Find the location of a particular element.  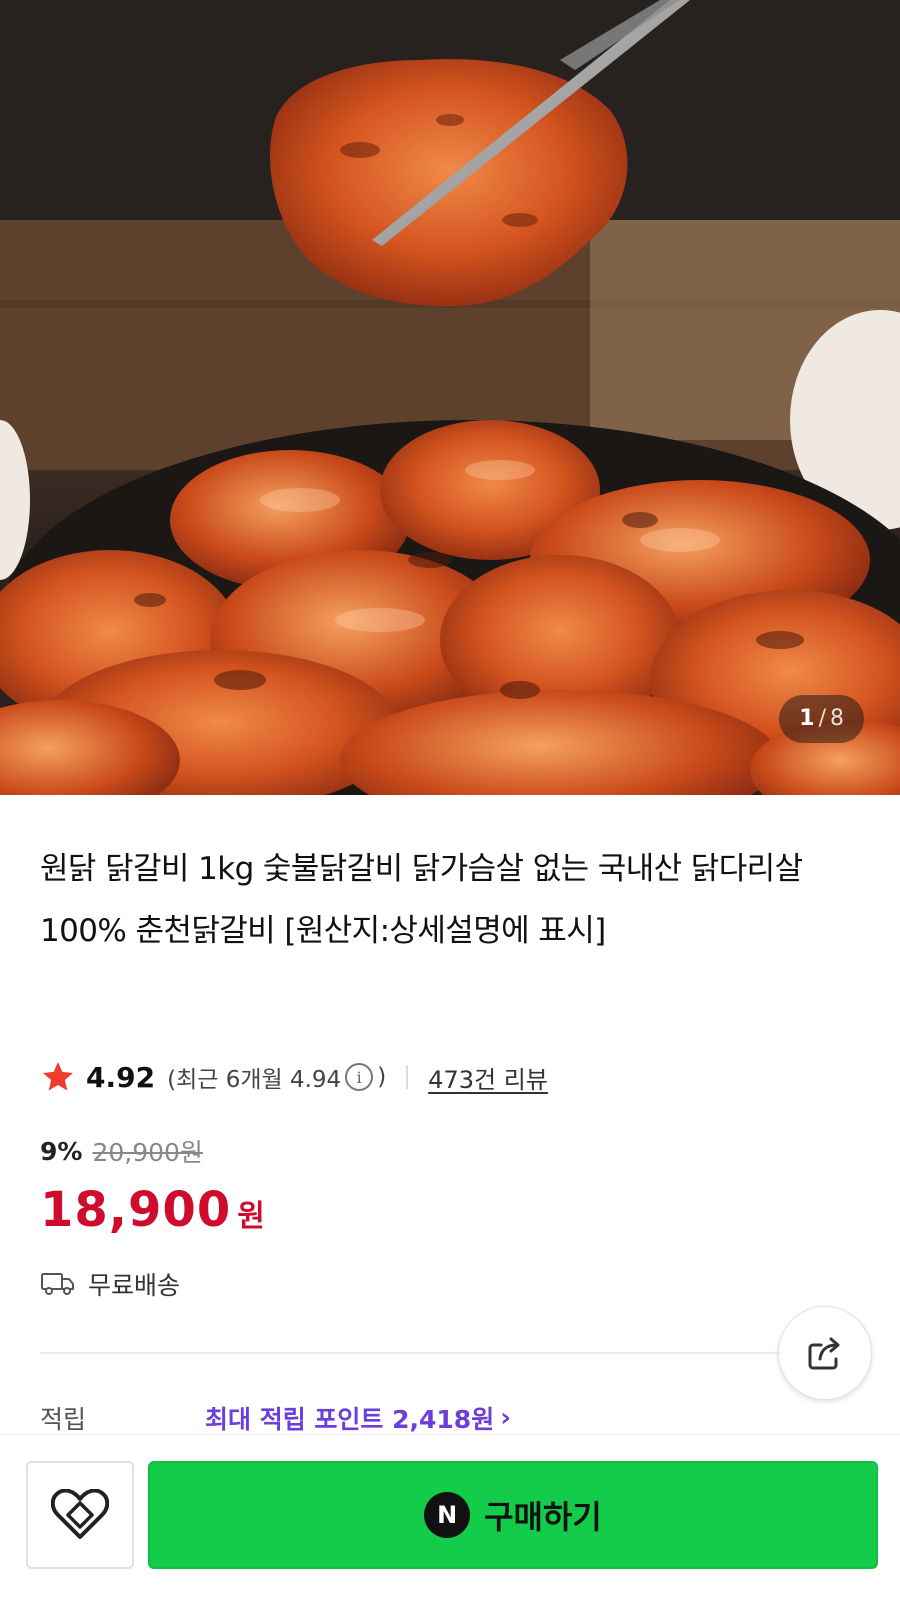

share-icon is located at coordinates (824, 1353).